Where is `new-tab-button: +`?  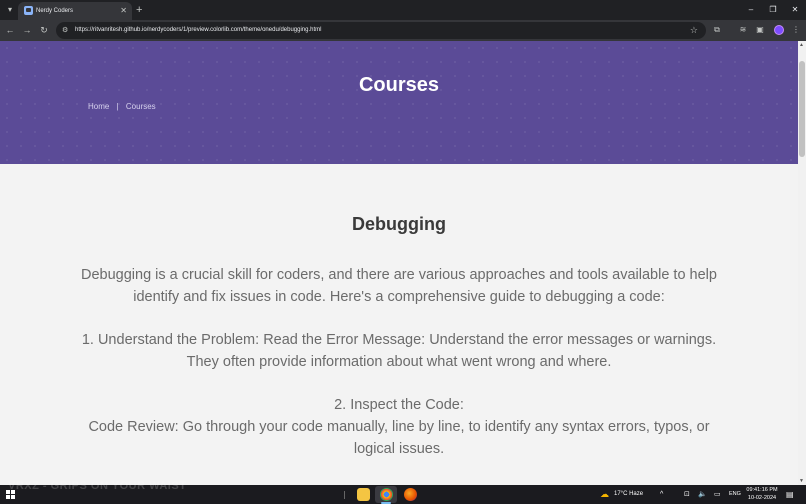 new-tab-button: + is located at coordinates (139, 10).